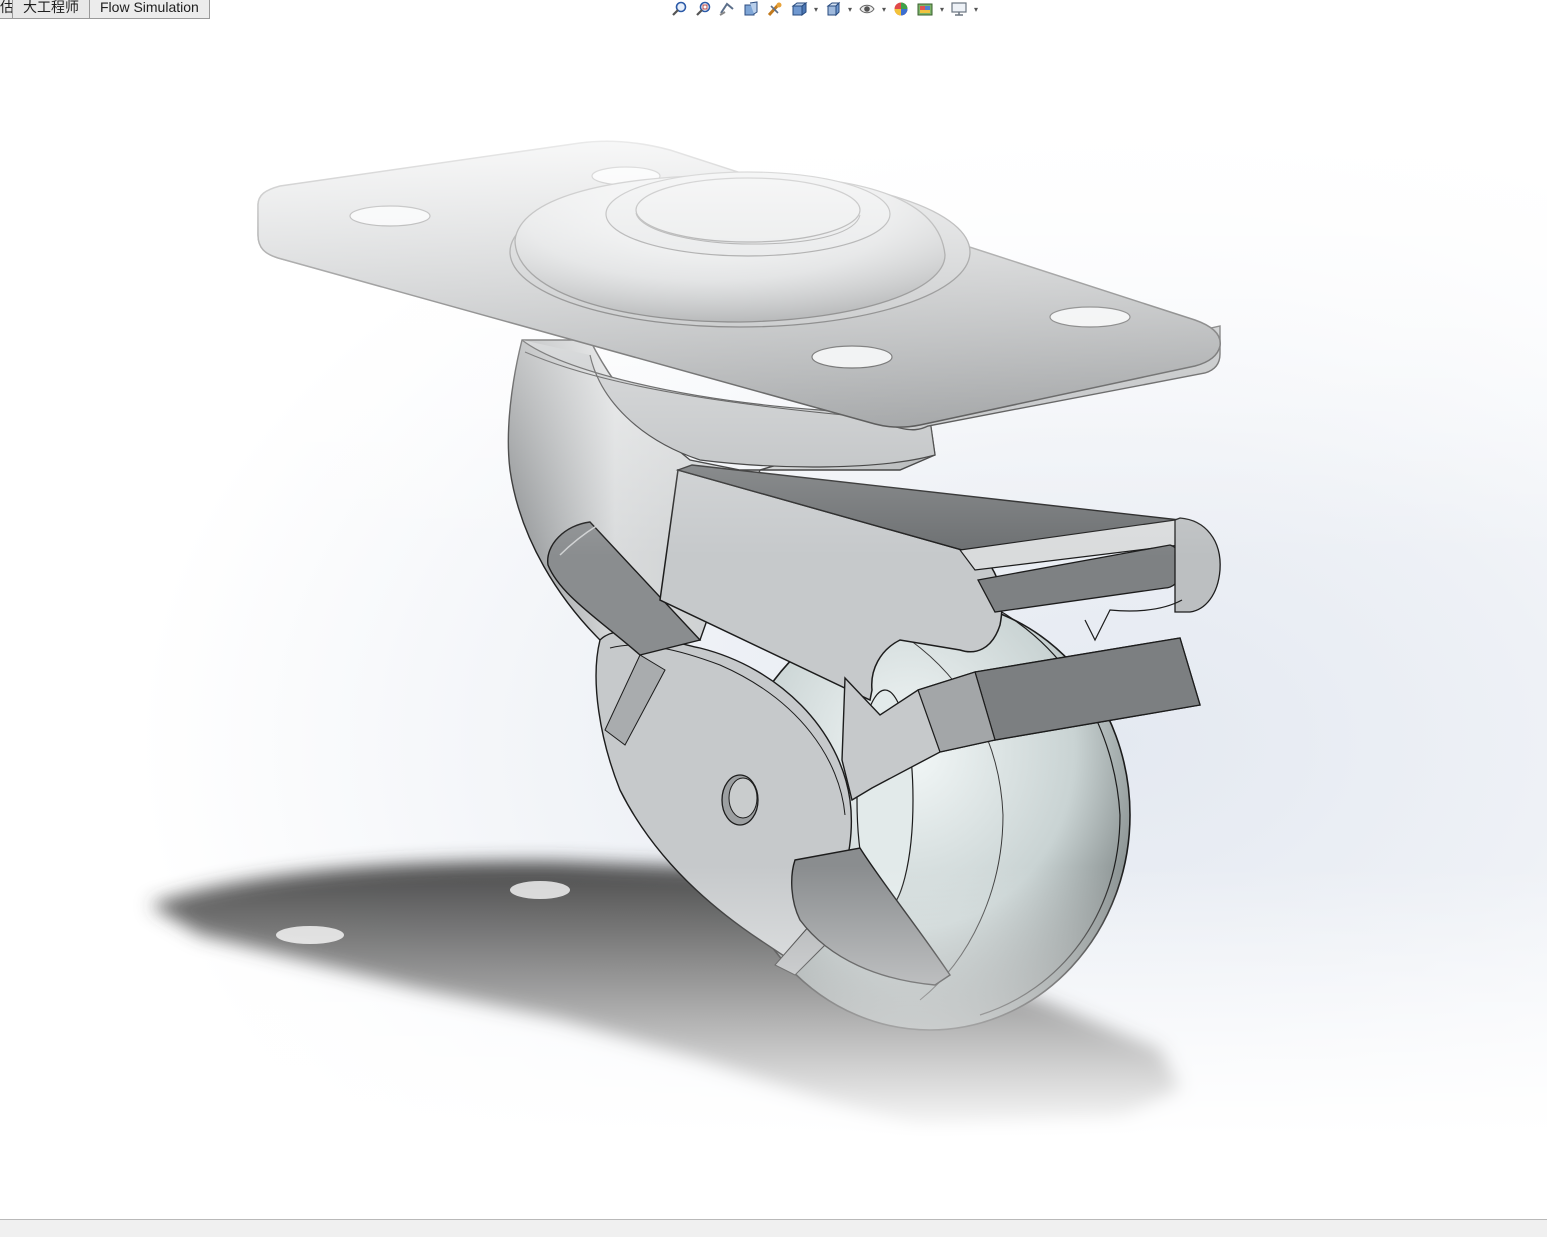  I want to click on dynamic-annotation-views-icon, so click(775, 9).